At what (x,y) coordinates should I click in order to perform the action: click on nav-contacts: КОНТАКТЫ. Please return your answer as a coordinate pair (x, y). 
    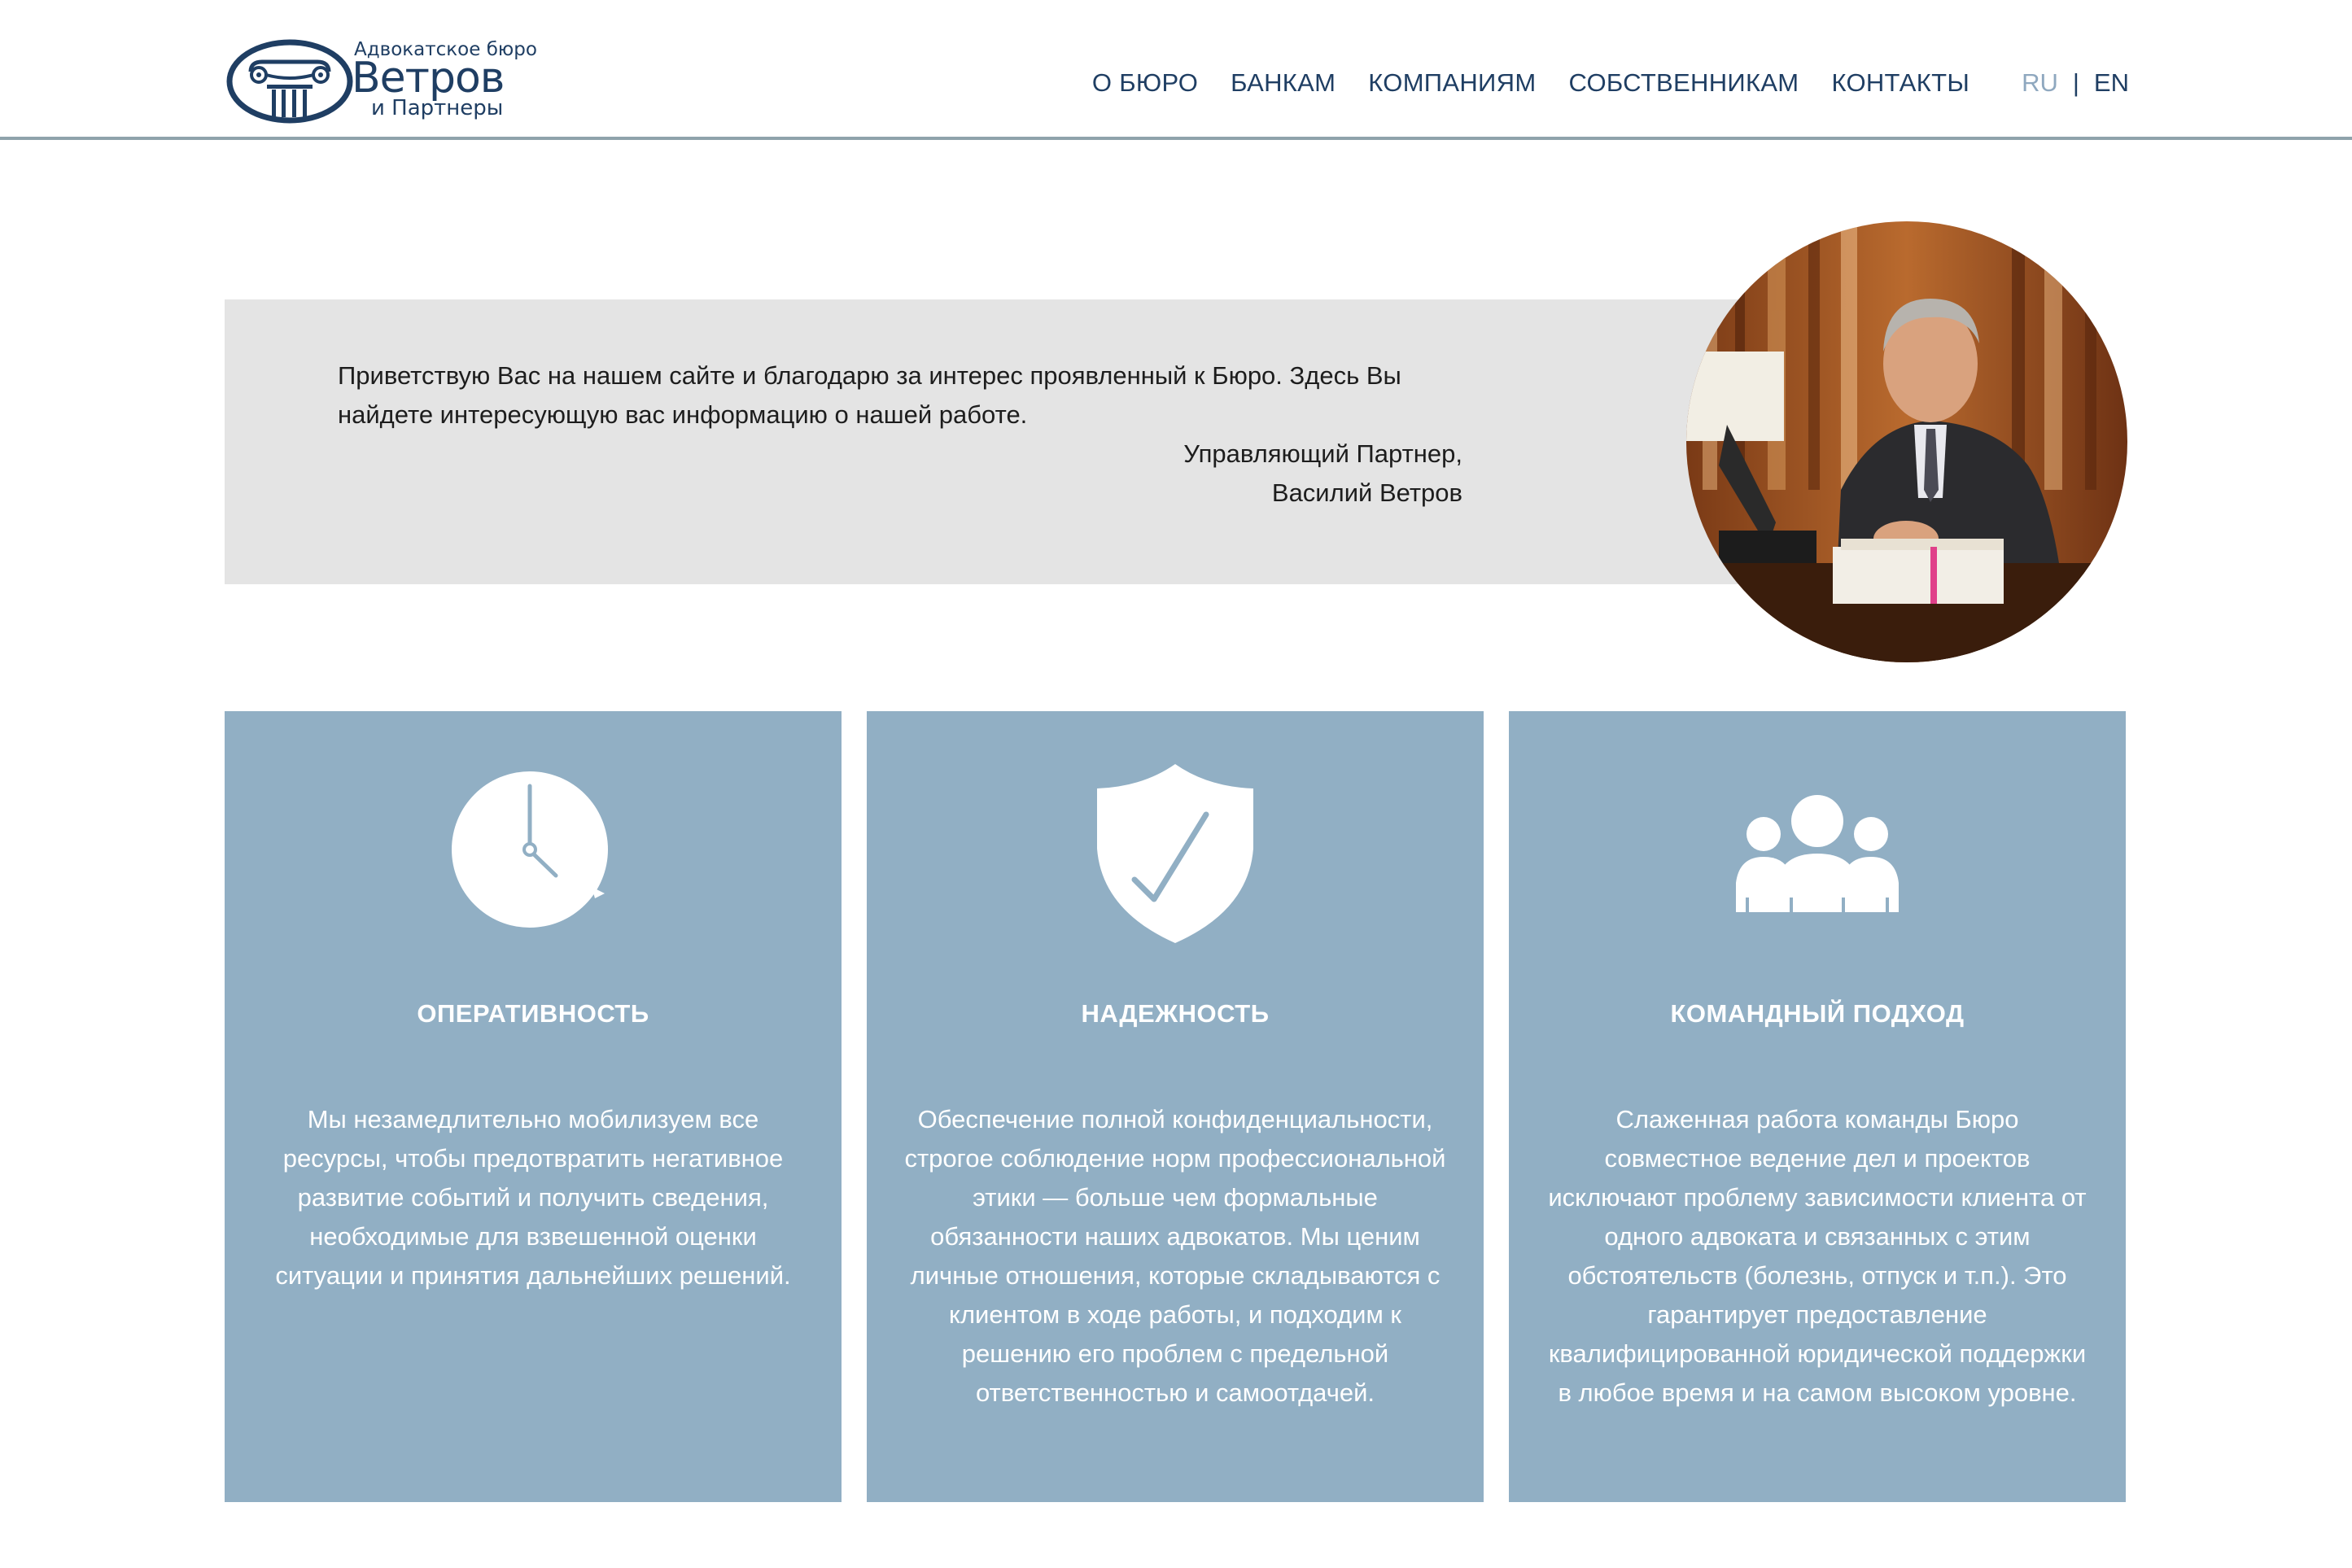
    Looking at the image, I should click on (1900, 83).